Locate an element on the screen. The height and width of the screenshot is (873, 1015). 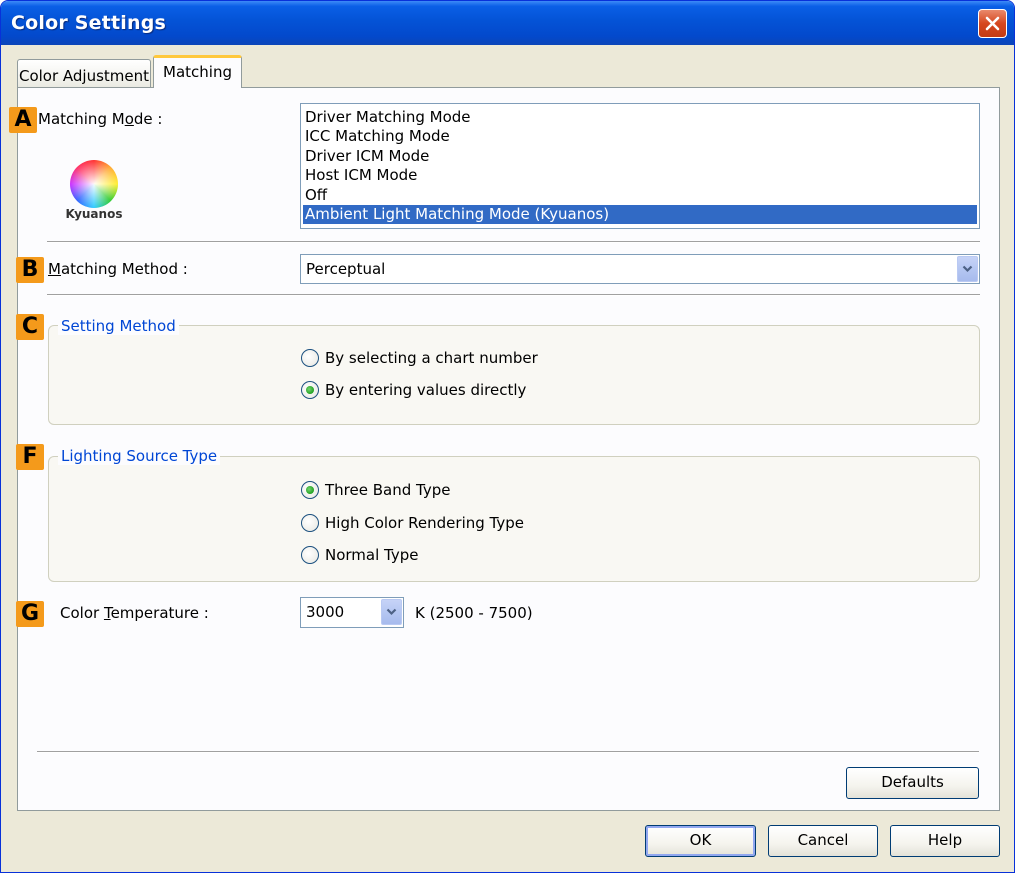
ok-button: OK is located at coordinates (700, 841).